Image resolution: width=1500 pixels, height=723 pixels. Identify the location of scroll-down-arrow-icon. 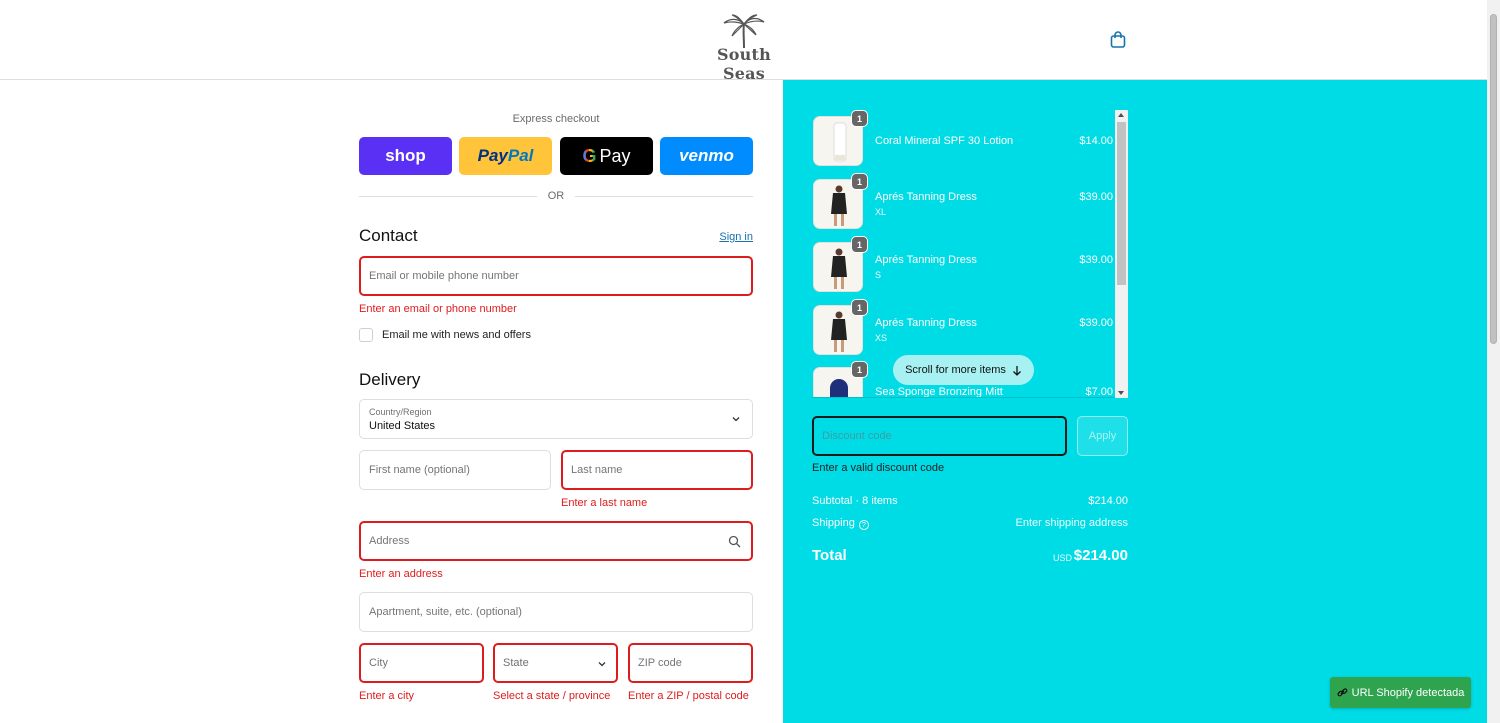
(1121, 393).